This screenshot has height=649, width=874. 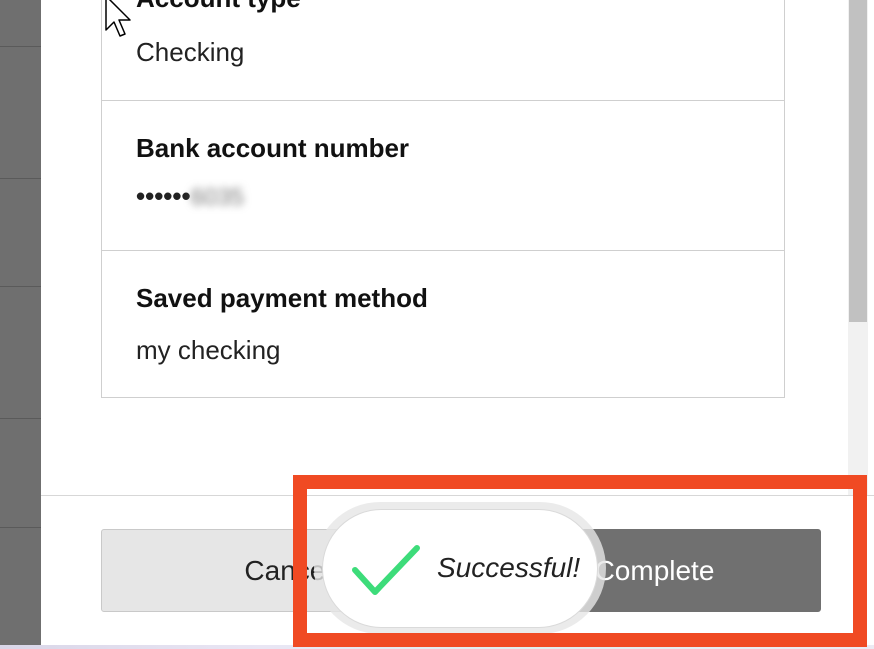 What do you see at coordinates (218, 7) in the screenshot?
I see `account-type-label: Account type` at bounding box center [218, 7].